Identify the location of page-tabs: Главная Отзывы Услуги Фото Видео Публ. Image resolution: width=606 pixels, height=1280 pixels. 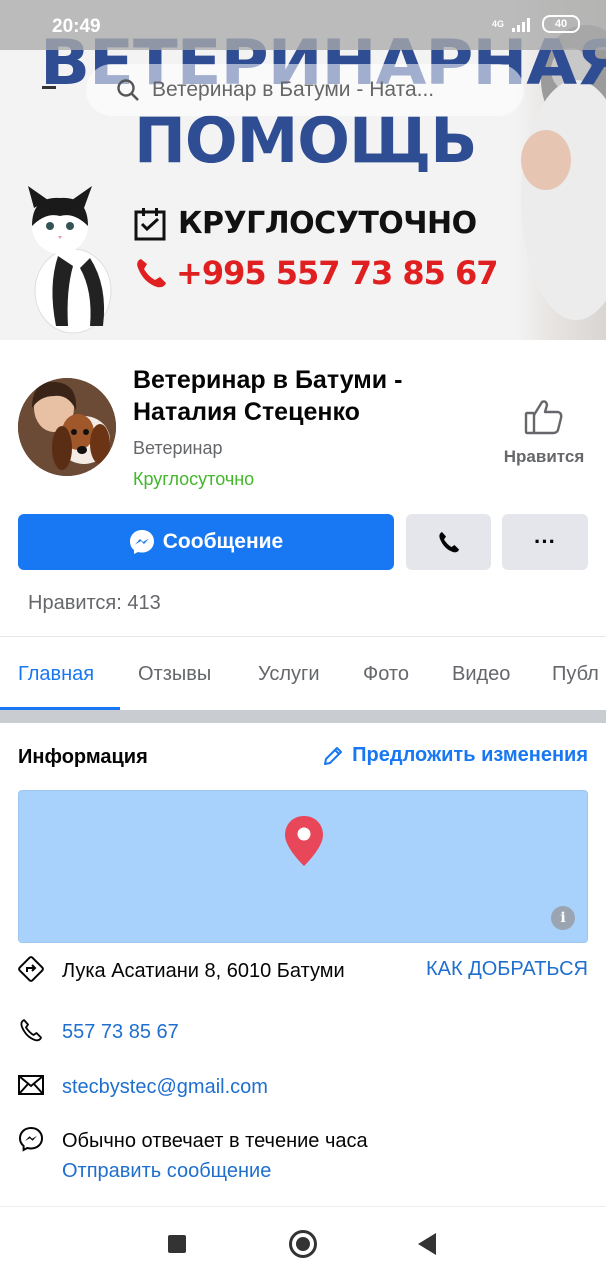
(303, 674).